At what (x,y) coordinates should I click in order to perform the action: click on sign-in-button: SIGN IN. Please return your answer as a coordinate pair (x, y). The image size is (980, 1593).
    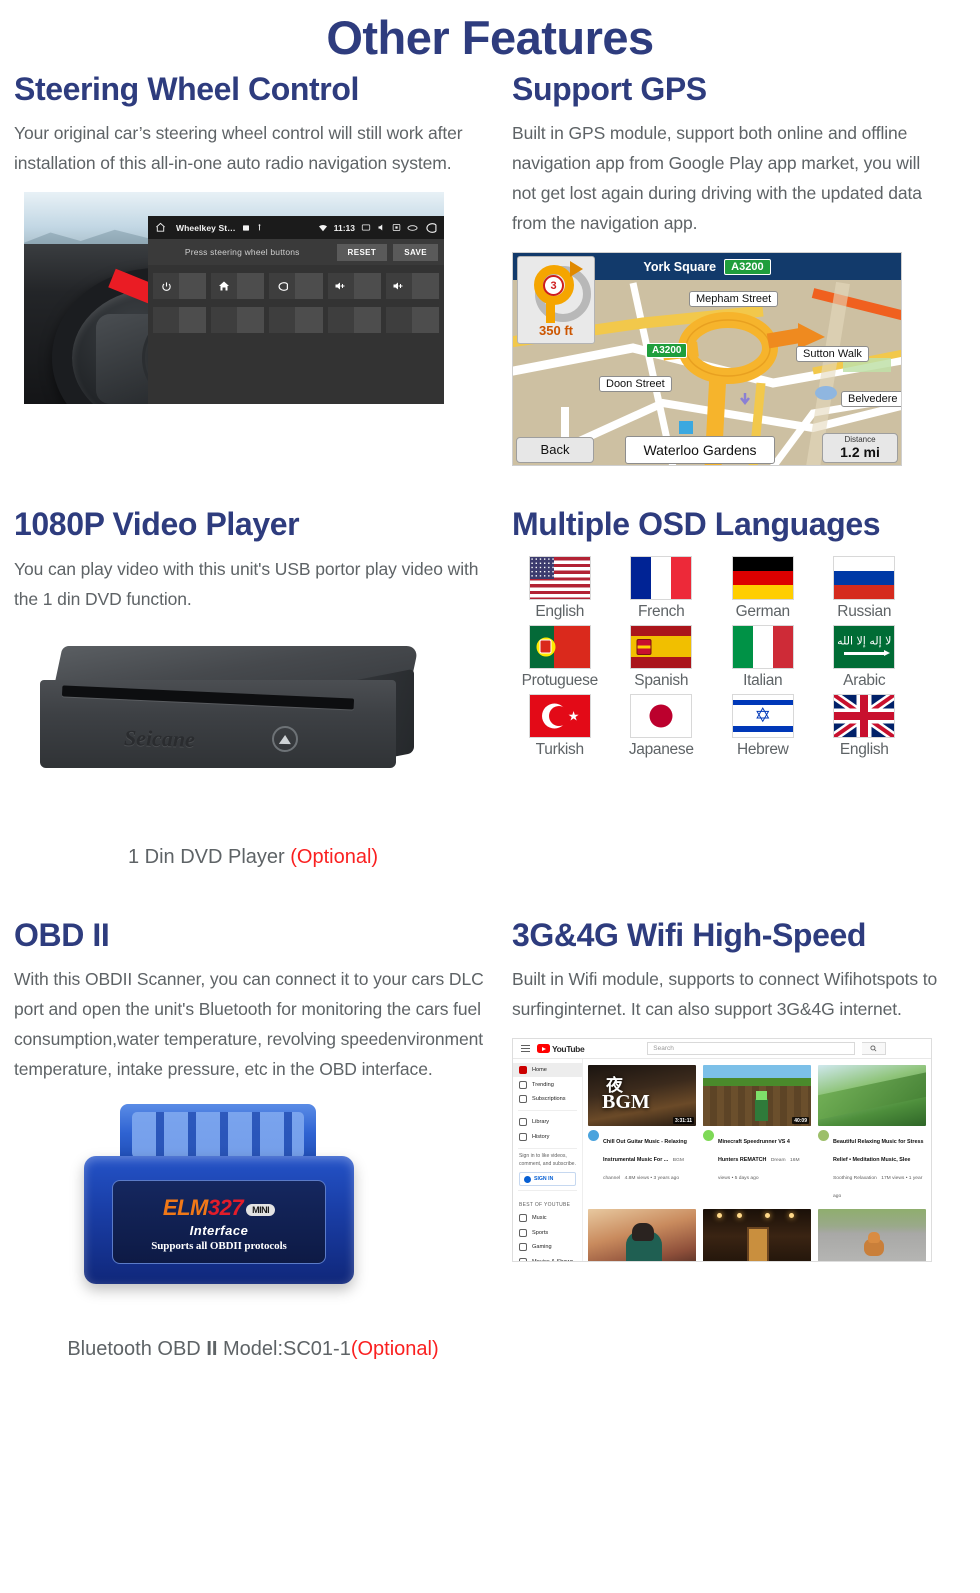
    Looking at the image, I should click on (547, 1179).